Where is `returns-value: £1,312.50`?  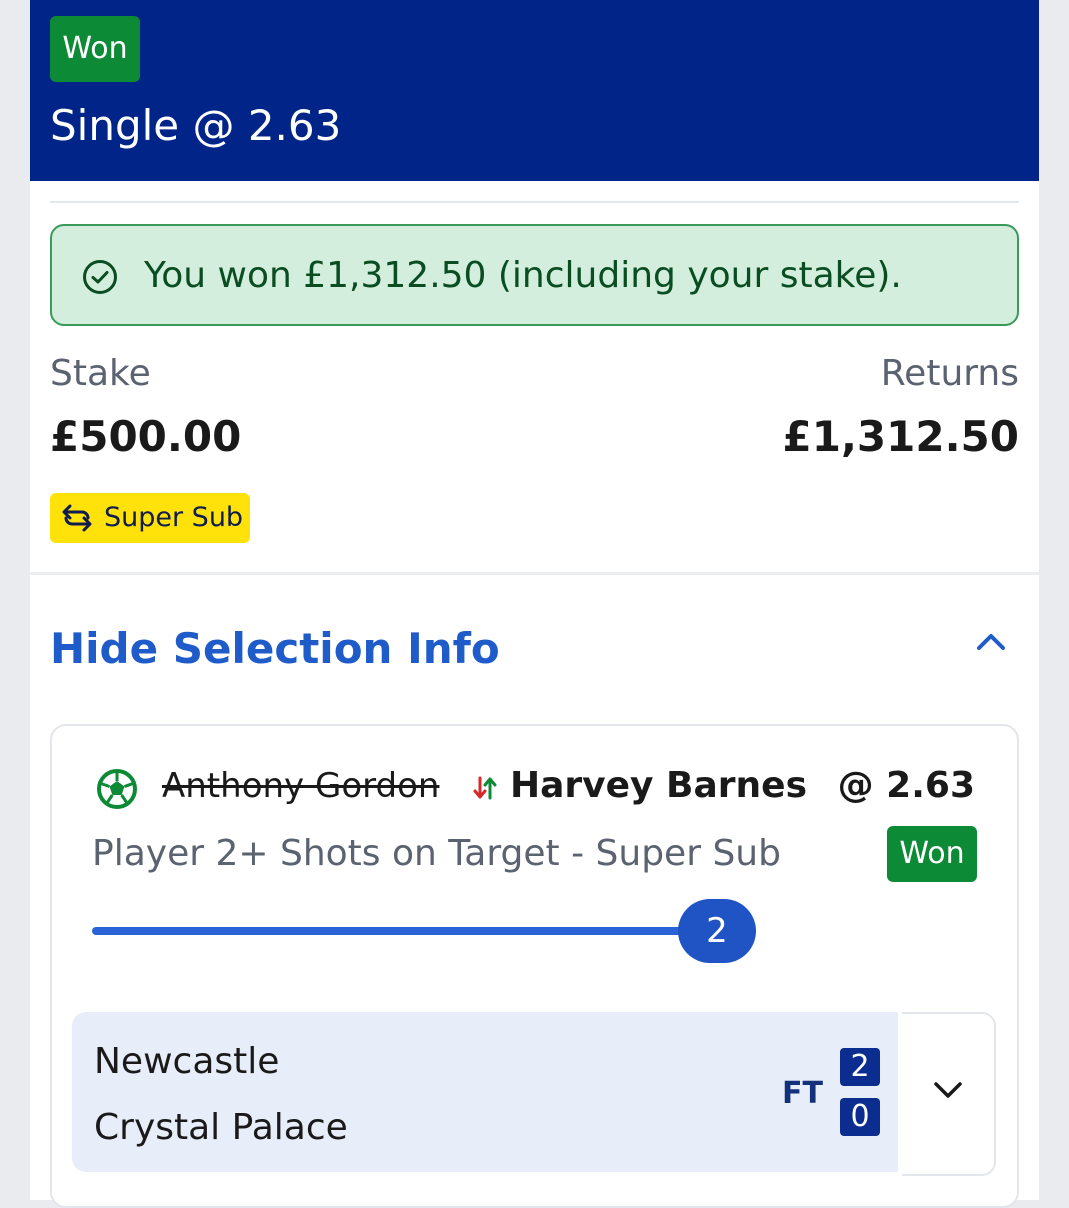 returns-value: £1,312.50 is located at coordinates (900, 436).